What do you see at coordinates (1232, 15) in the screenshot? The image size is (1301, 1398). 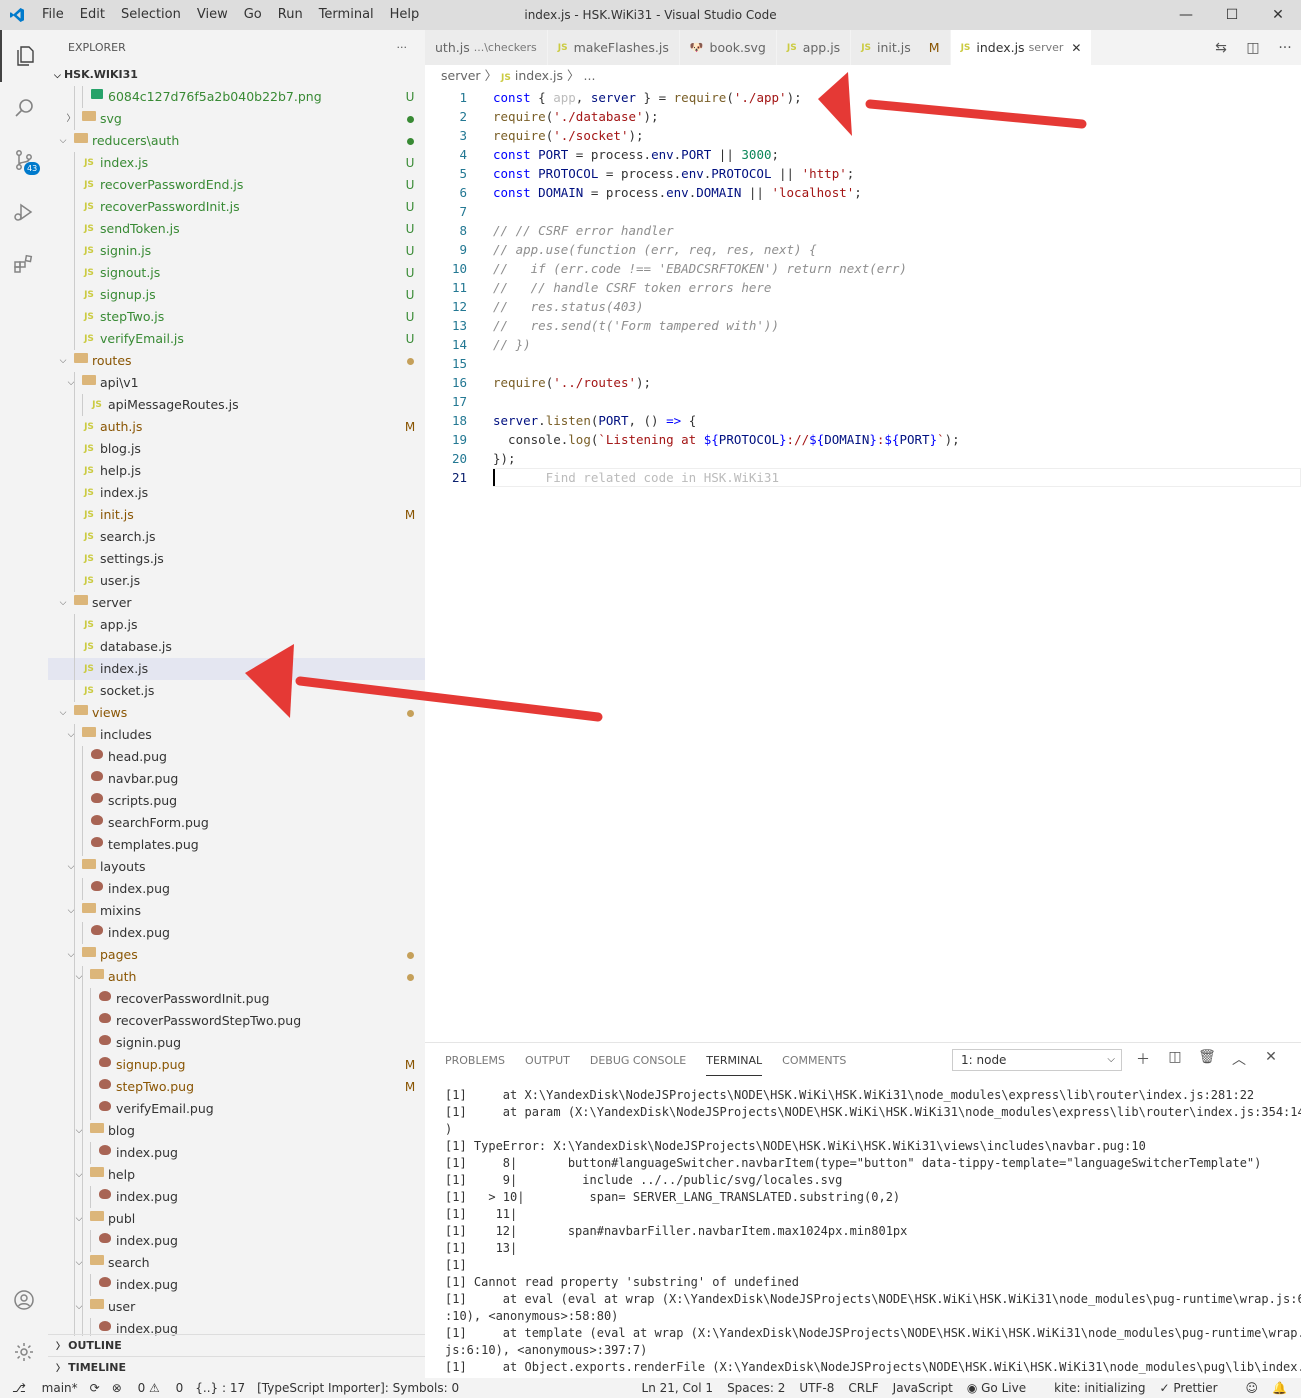 I see `maximize-button: ☐` at bounding box center [1232, 15].